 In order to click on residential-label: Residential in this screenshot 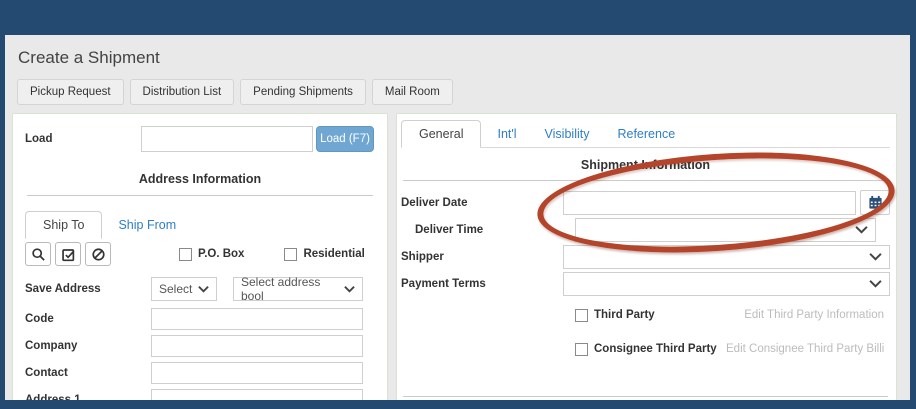, I will do `click(334, 254)`.